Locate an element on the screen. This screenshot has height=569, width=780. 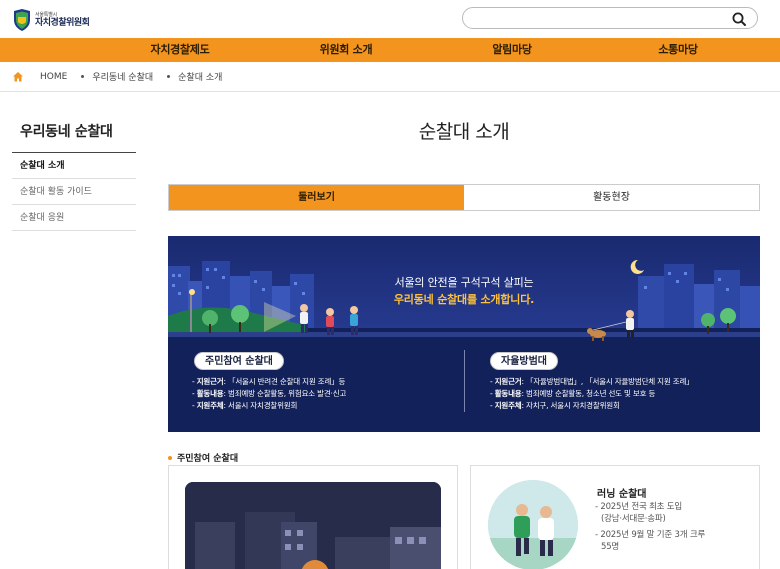
sidebar-item-cheer: 순찰대 응원 is located at coordinates (74, 218).